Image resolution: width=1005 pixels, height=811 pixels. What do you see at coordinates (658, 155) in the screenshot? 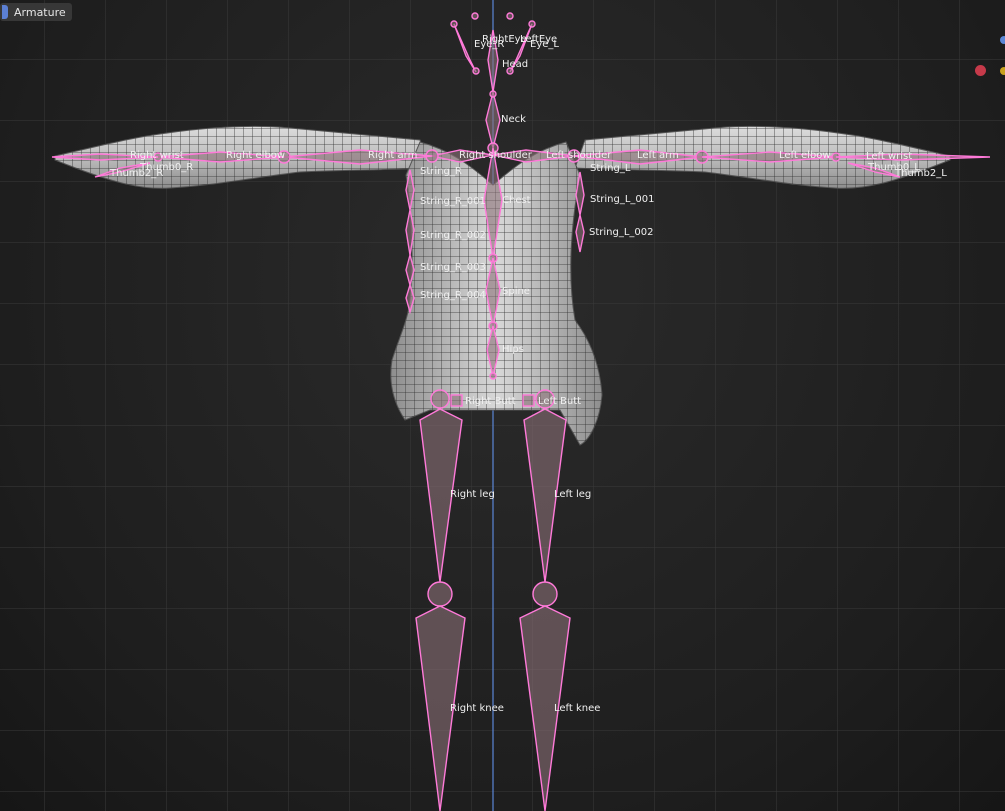
I see `label-left-arm: Left arm` at bounding box center [658, 155].